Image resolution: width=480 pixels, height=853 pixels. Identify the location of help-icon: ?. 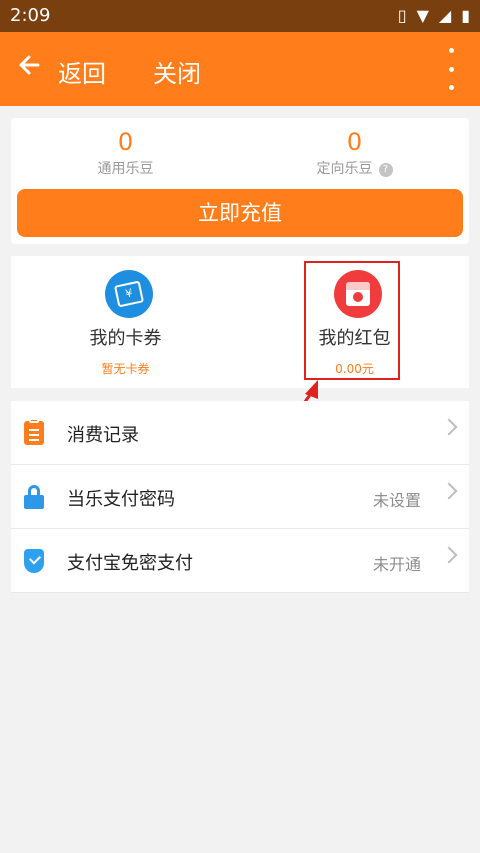
(385, 170).